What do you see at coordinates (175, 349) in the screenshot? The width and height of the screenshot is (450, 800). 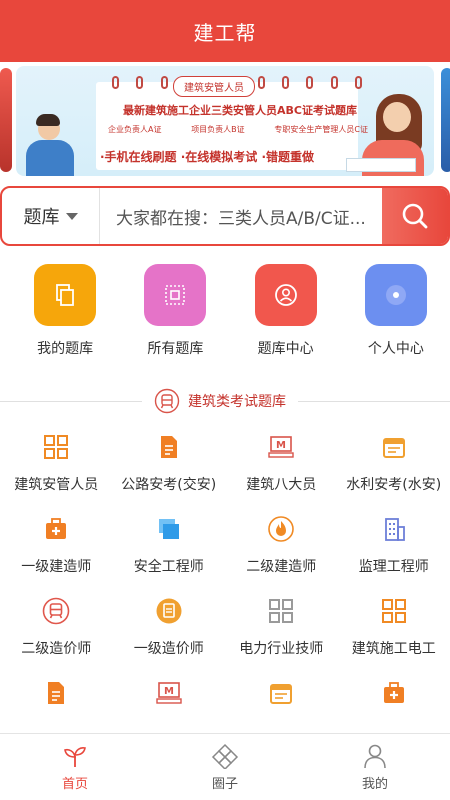 I see `quick-label: 所有题库` at bounding box center [175, 349].